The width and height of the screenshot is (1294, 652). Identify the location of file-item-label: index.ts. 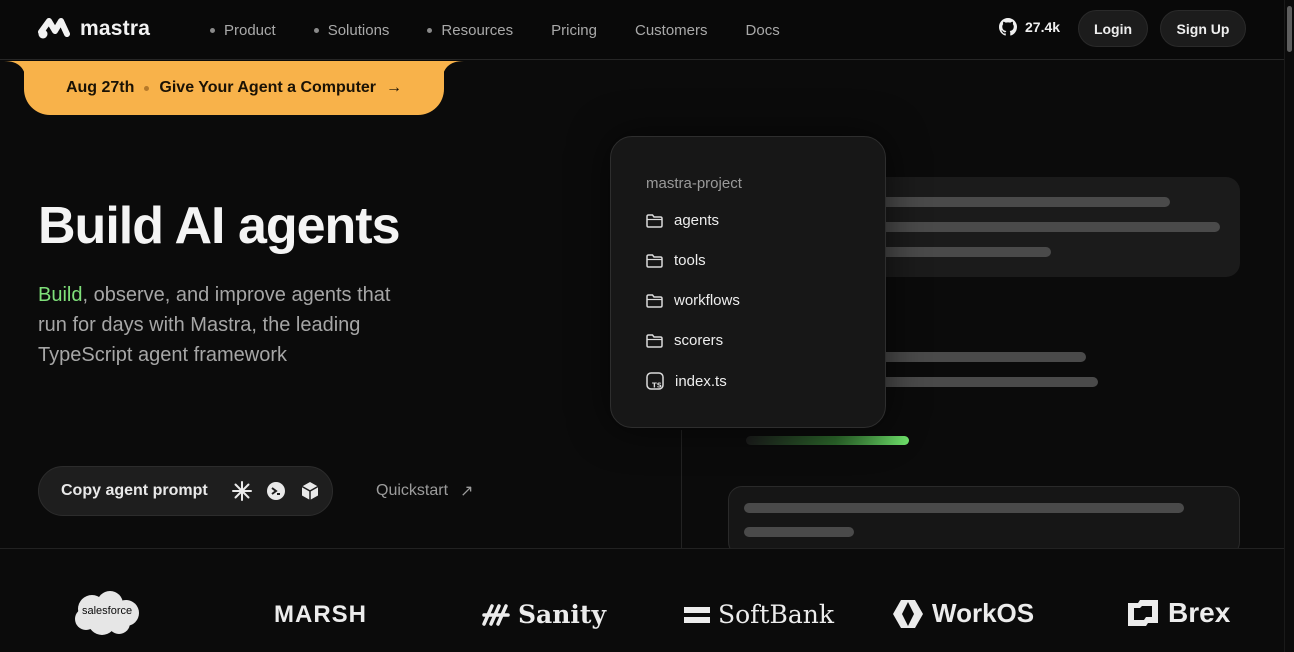
(701, 381).